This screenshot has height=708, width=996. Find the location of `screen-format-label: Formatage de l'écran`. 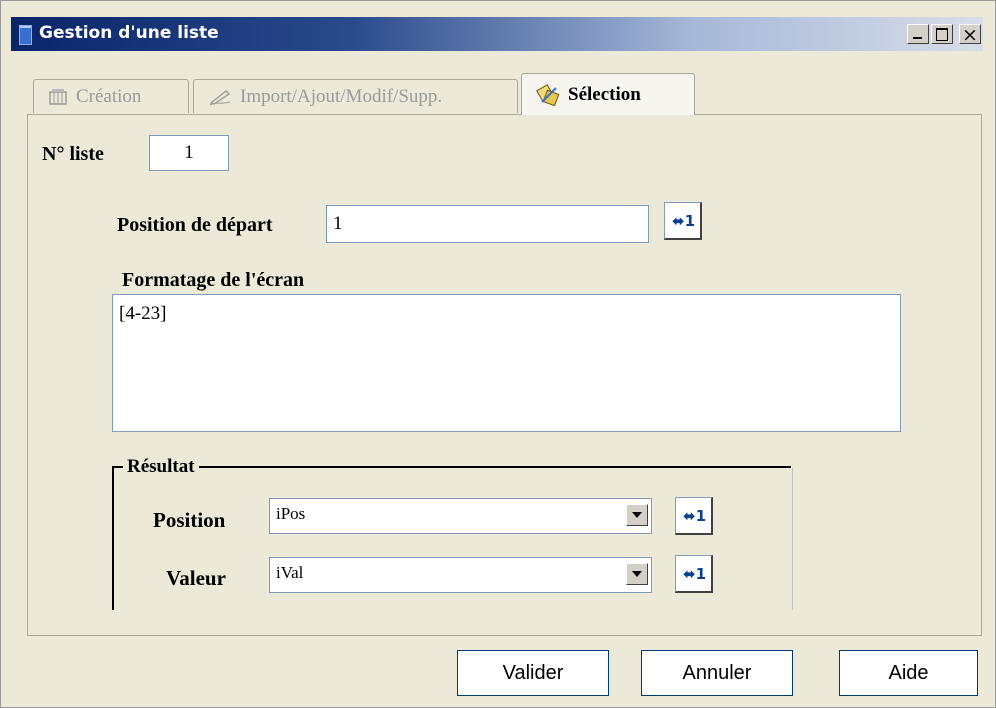

screen-format-label: Formatage de l'écran is located at coordinates (213, 280).